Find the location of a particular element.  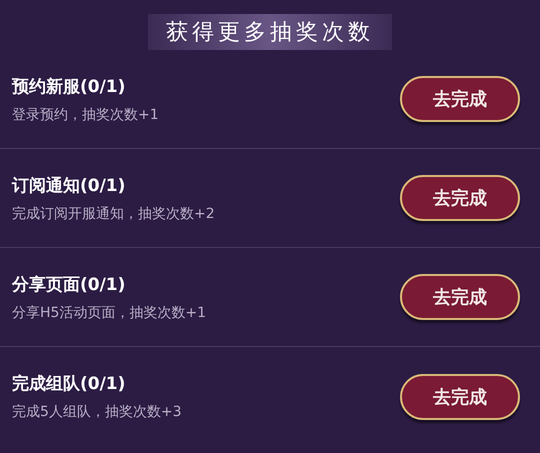

task-title: 完成组队(0/1) is located at coordinates (69, 384).